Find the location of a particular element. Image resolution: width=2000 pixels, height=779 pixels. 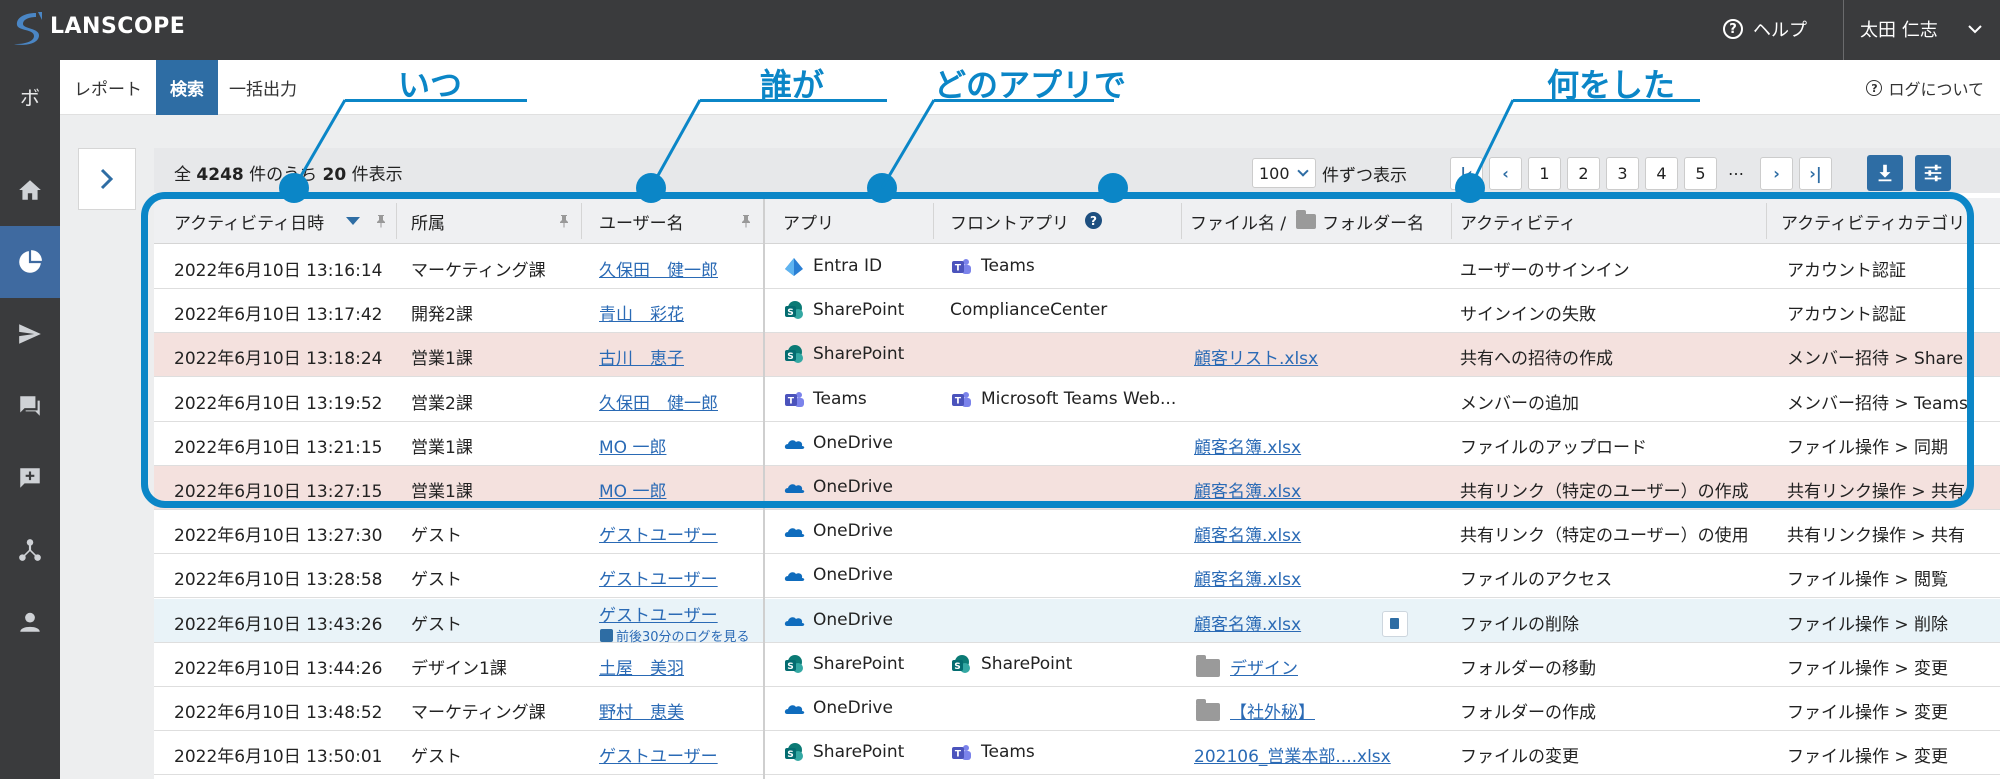

cell-datetime: 2022年6月10日 13:43:26 is located at coordinates (278, 625).